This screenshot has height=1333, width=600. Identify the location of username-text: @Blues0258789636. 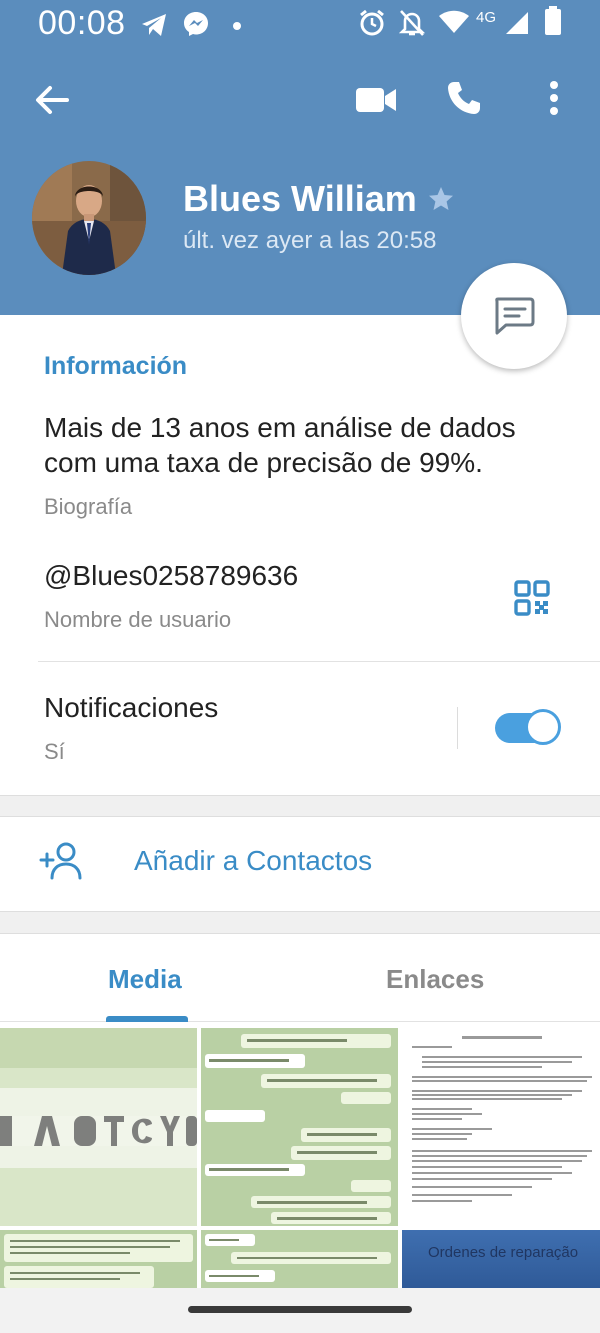
(171, 576).